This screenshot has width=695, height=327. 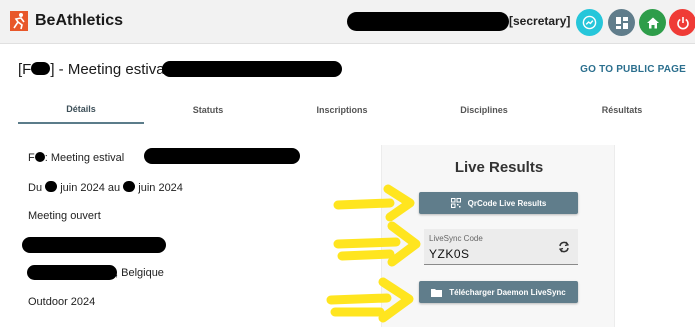 What do you see at coordinates (72, 272) in the screenshot?
I see `redacted-city` at bounding box center [72, 272].